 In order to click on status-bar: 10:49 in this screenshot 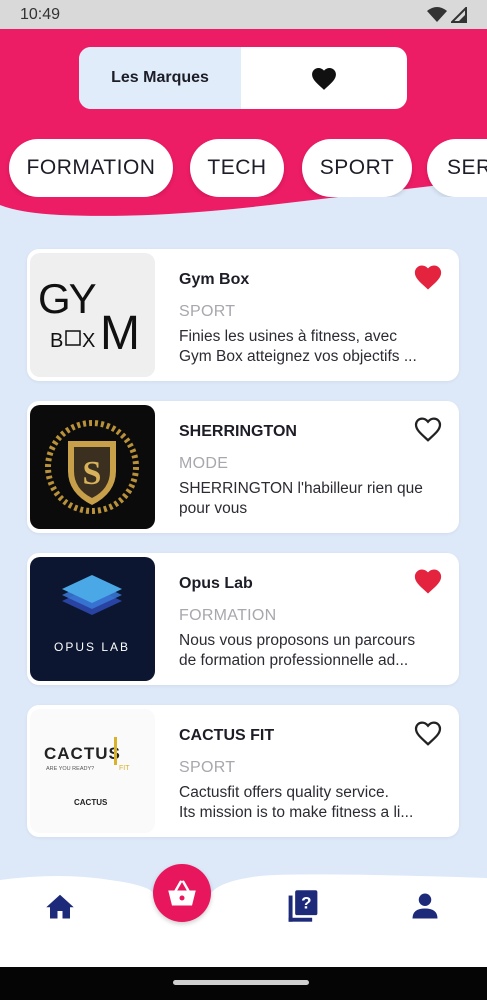, I will do `click(243, 14)`.